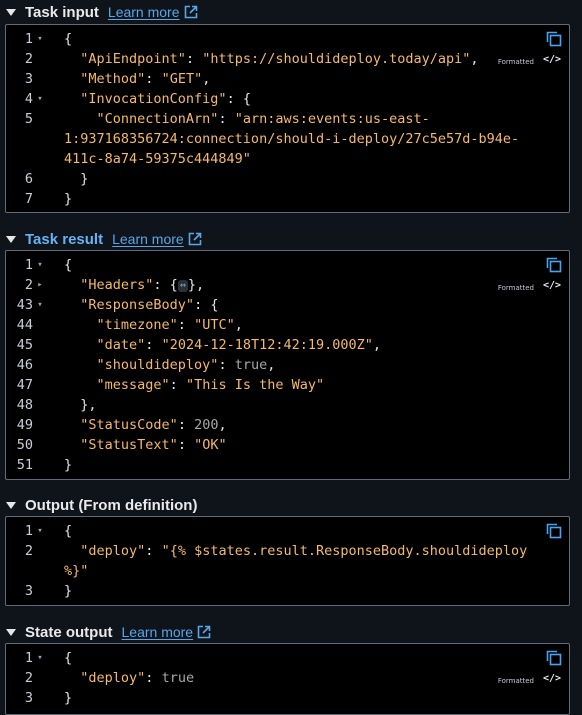 This screenshot has height=715, width=582. I want to click on line-number: 6, so click(28, 179).